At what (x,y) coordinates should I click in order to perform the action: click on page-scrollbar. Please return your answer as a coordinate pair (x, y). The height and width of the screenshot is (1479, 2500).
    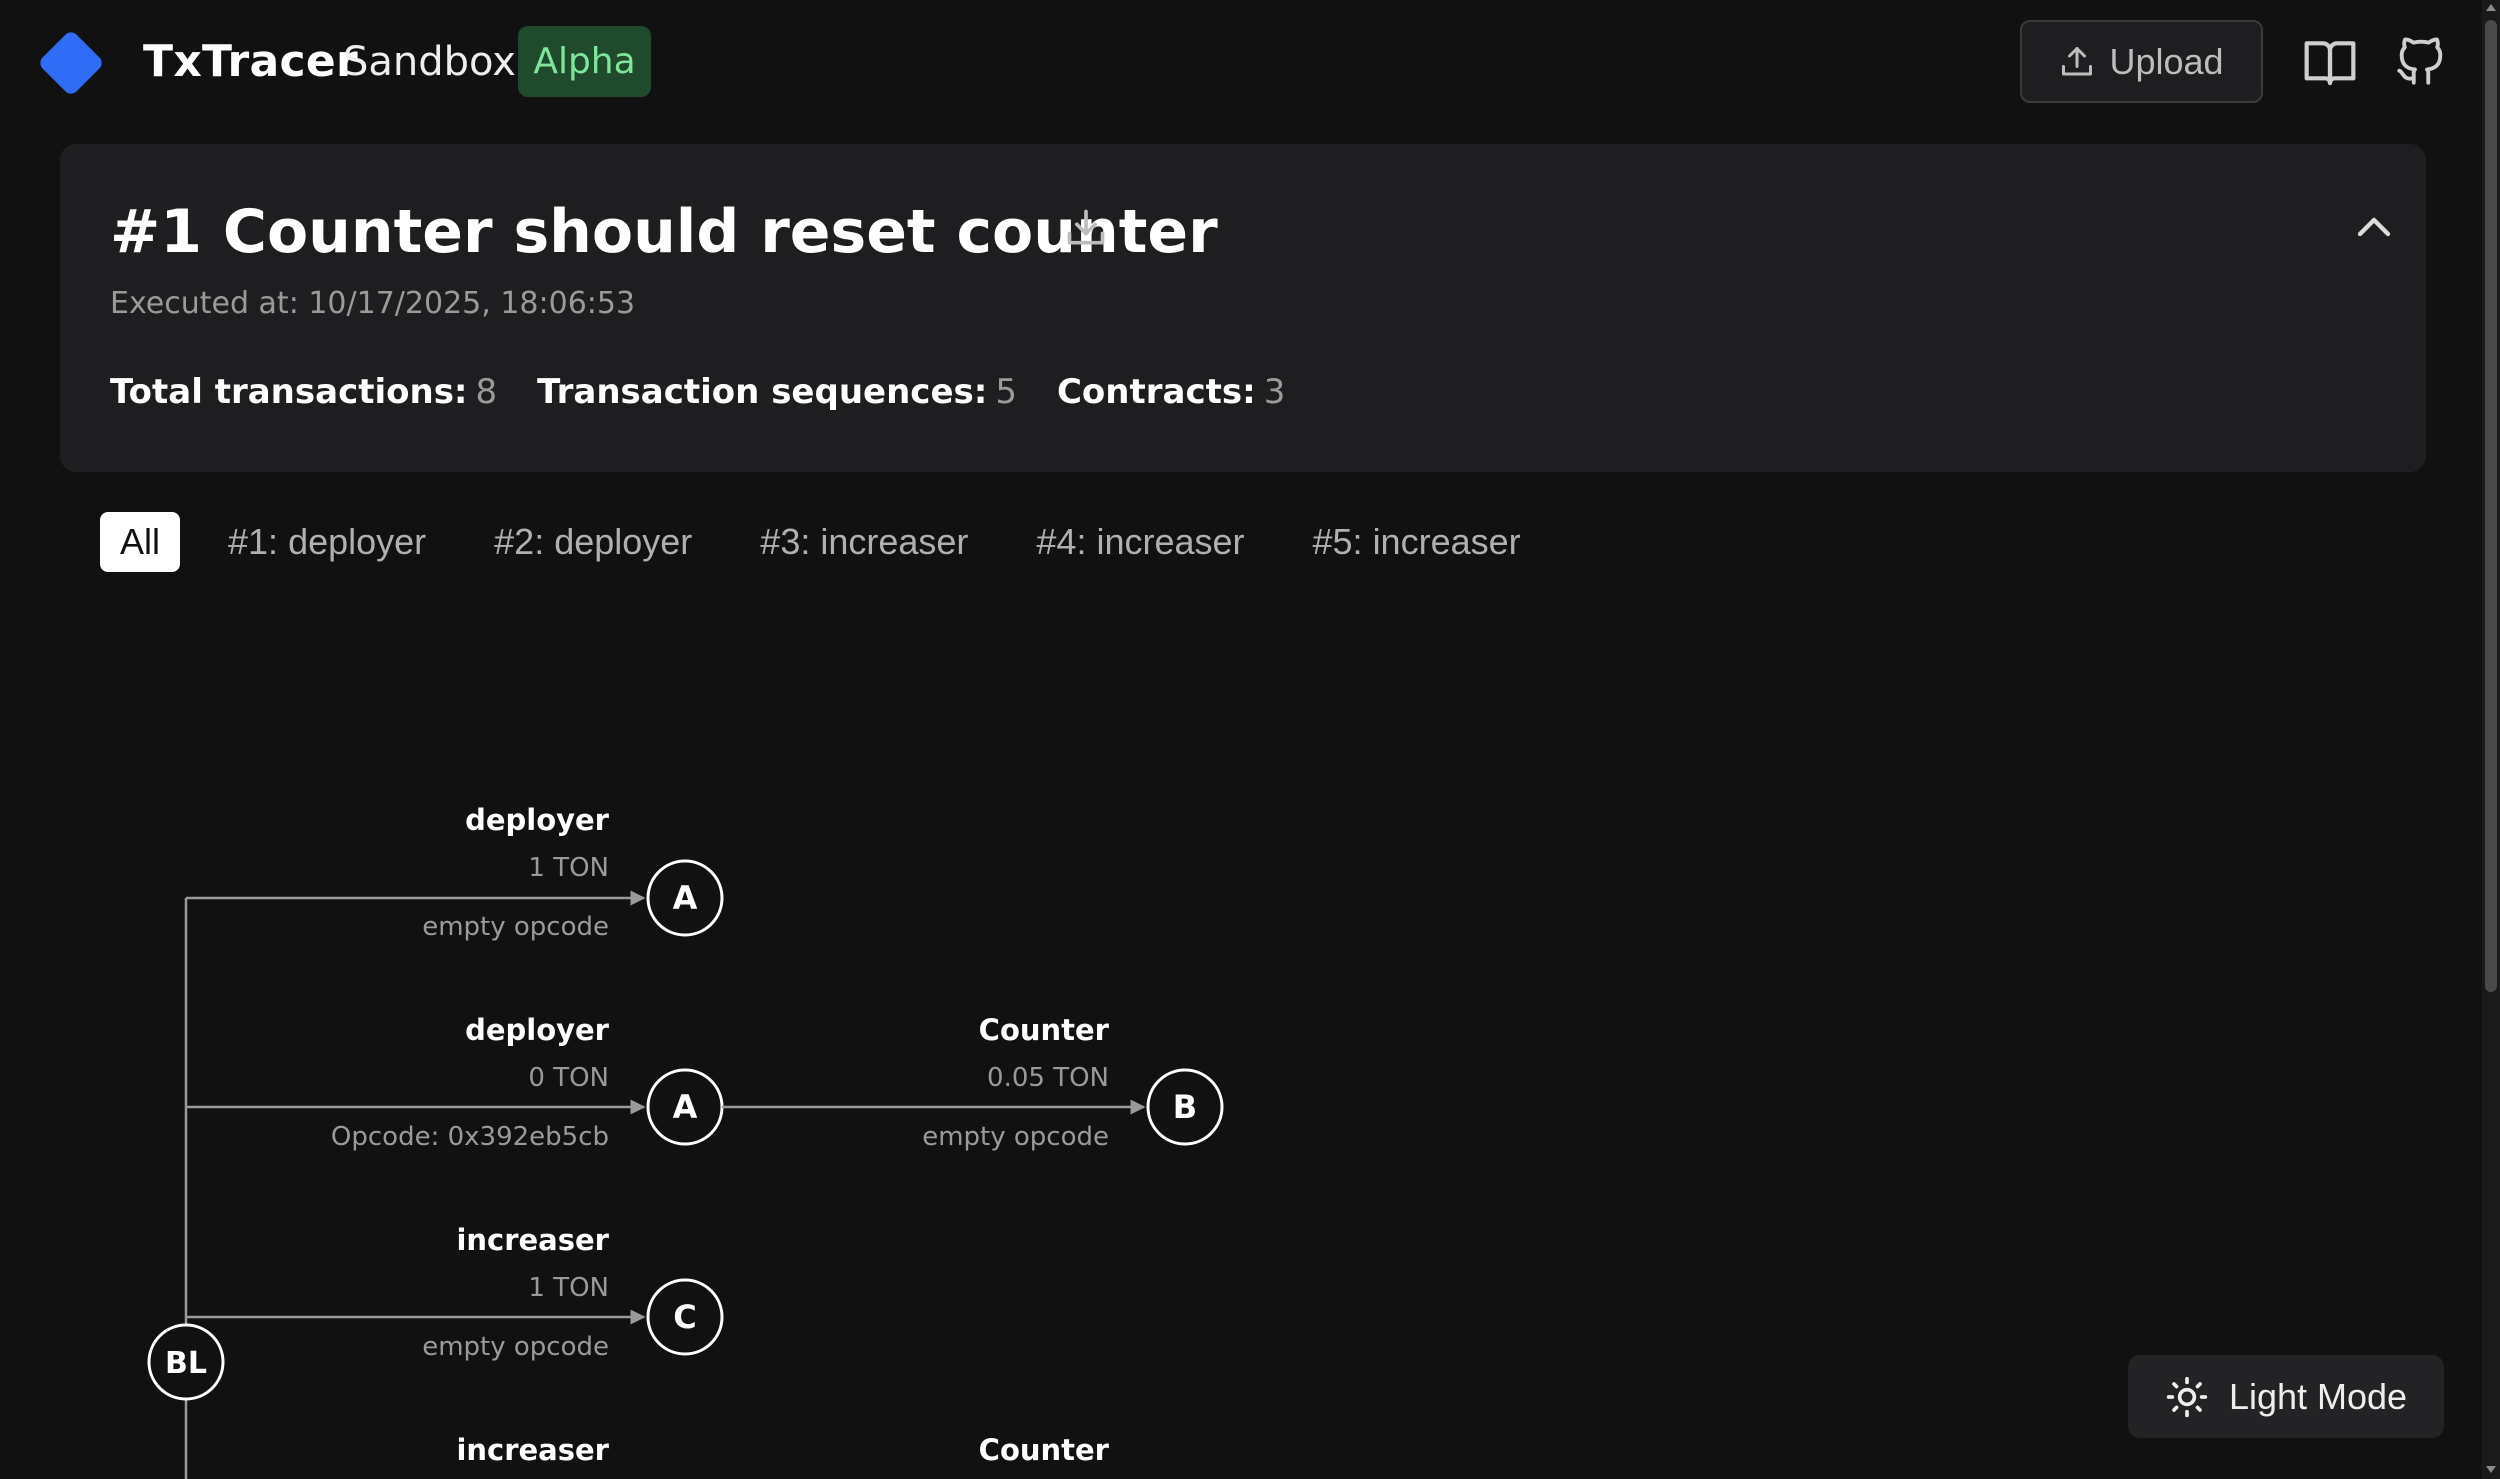
    Looking at the image, I should click on (2491, 739).